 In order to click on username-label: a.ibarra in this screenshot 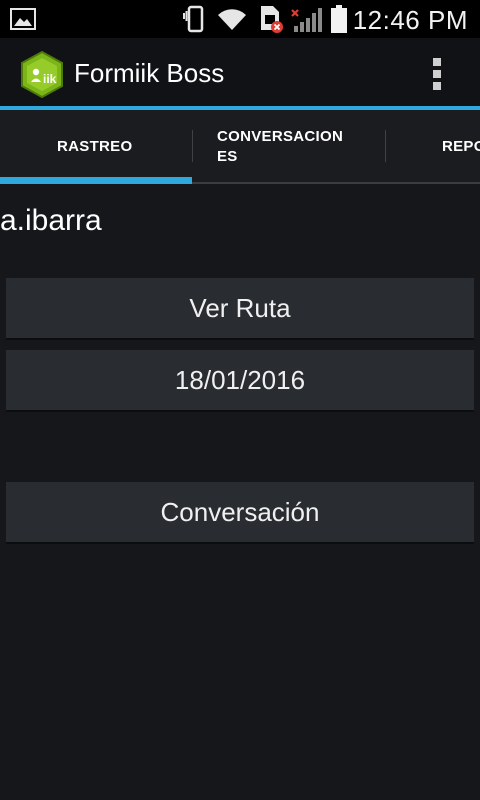, I will do `click(51, 220)`.